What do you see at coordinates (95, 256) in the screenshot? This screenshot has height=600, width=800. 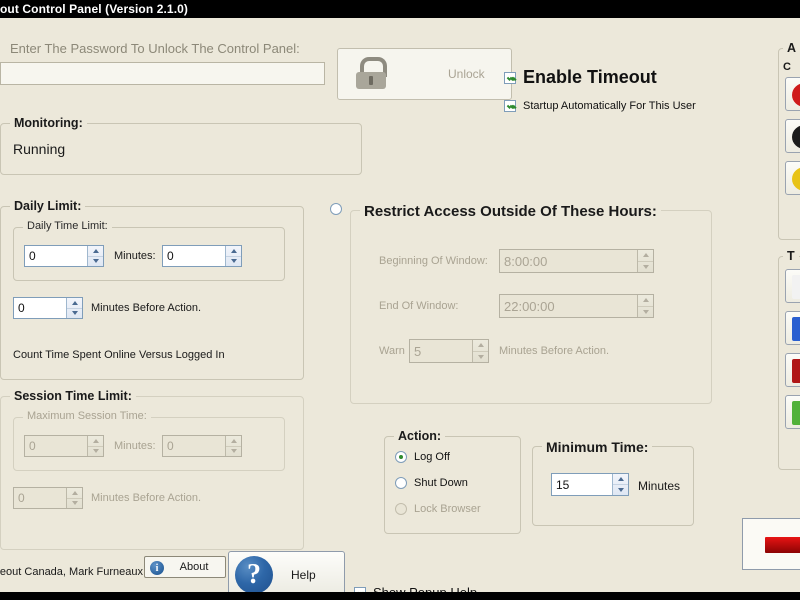 I see `daily-hours-spinner` at bounding box center [95, 256].